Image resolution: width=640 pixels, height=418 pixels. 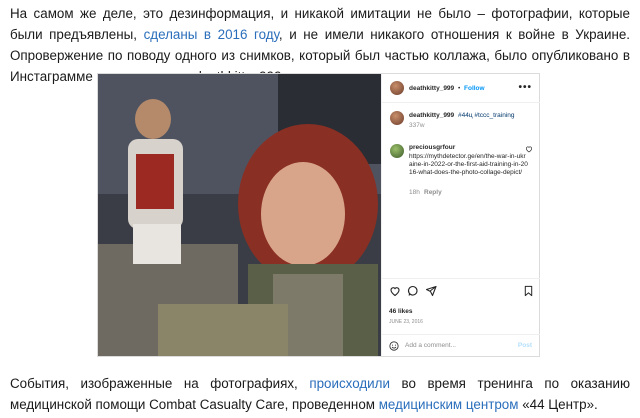 I want to click on caption-username: deathkitty_999, so click(x=431, y=115).